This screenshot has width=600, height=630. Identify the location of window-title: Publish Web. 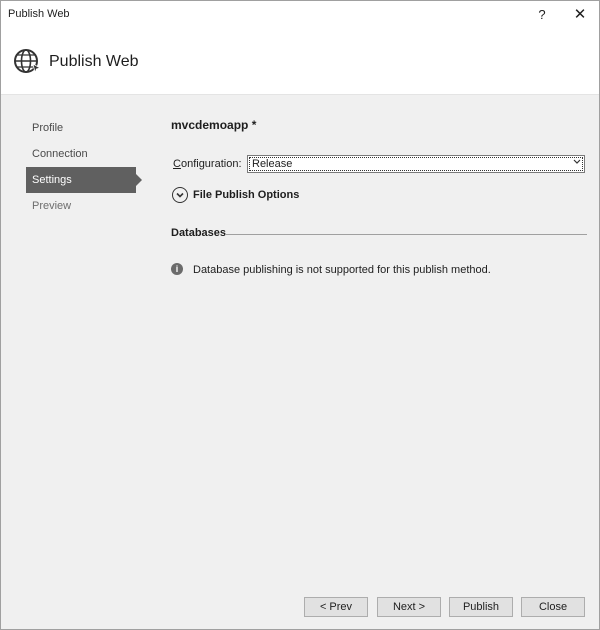
(39, 14).